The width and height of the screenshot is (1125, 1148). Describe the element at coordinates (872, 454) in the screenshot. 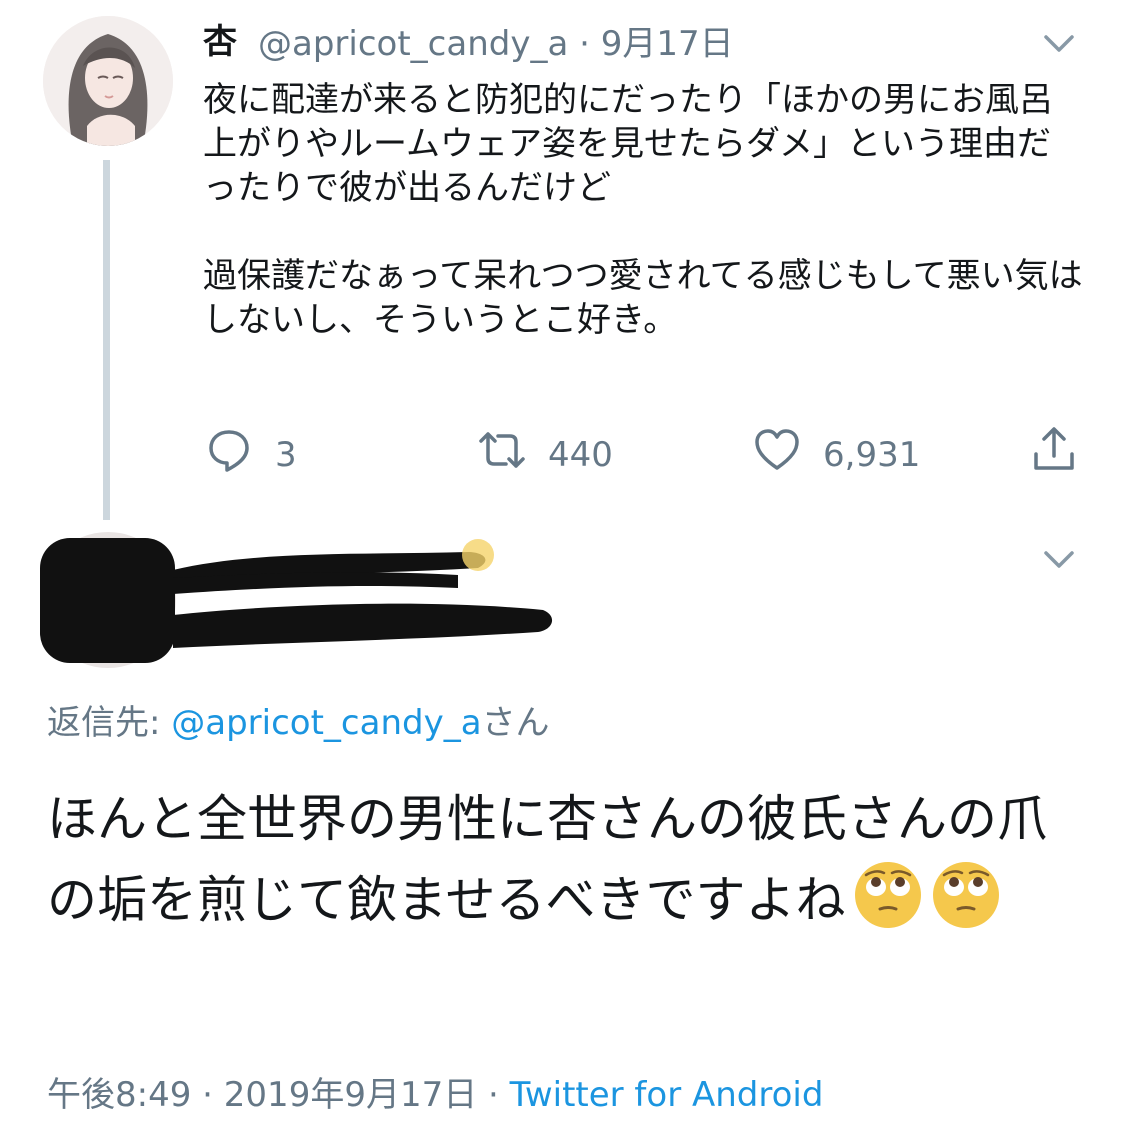

I see `like-count: 6,931` at that location.